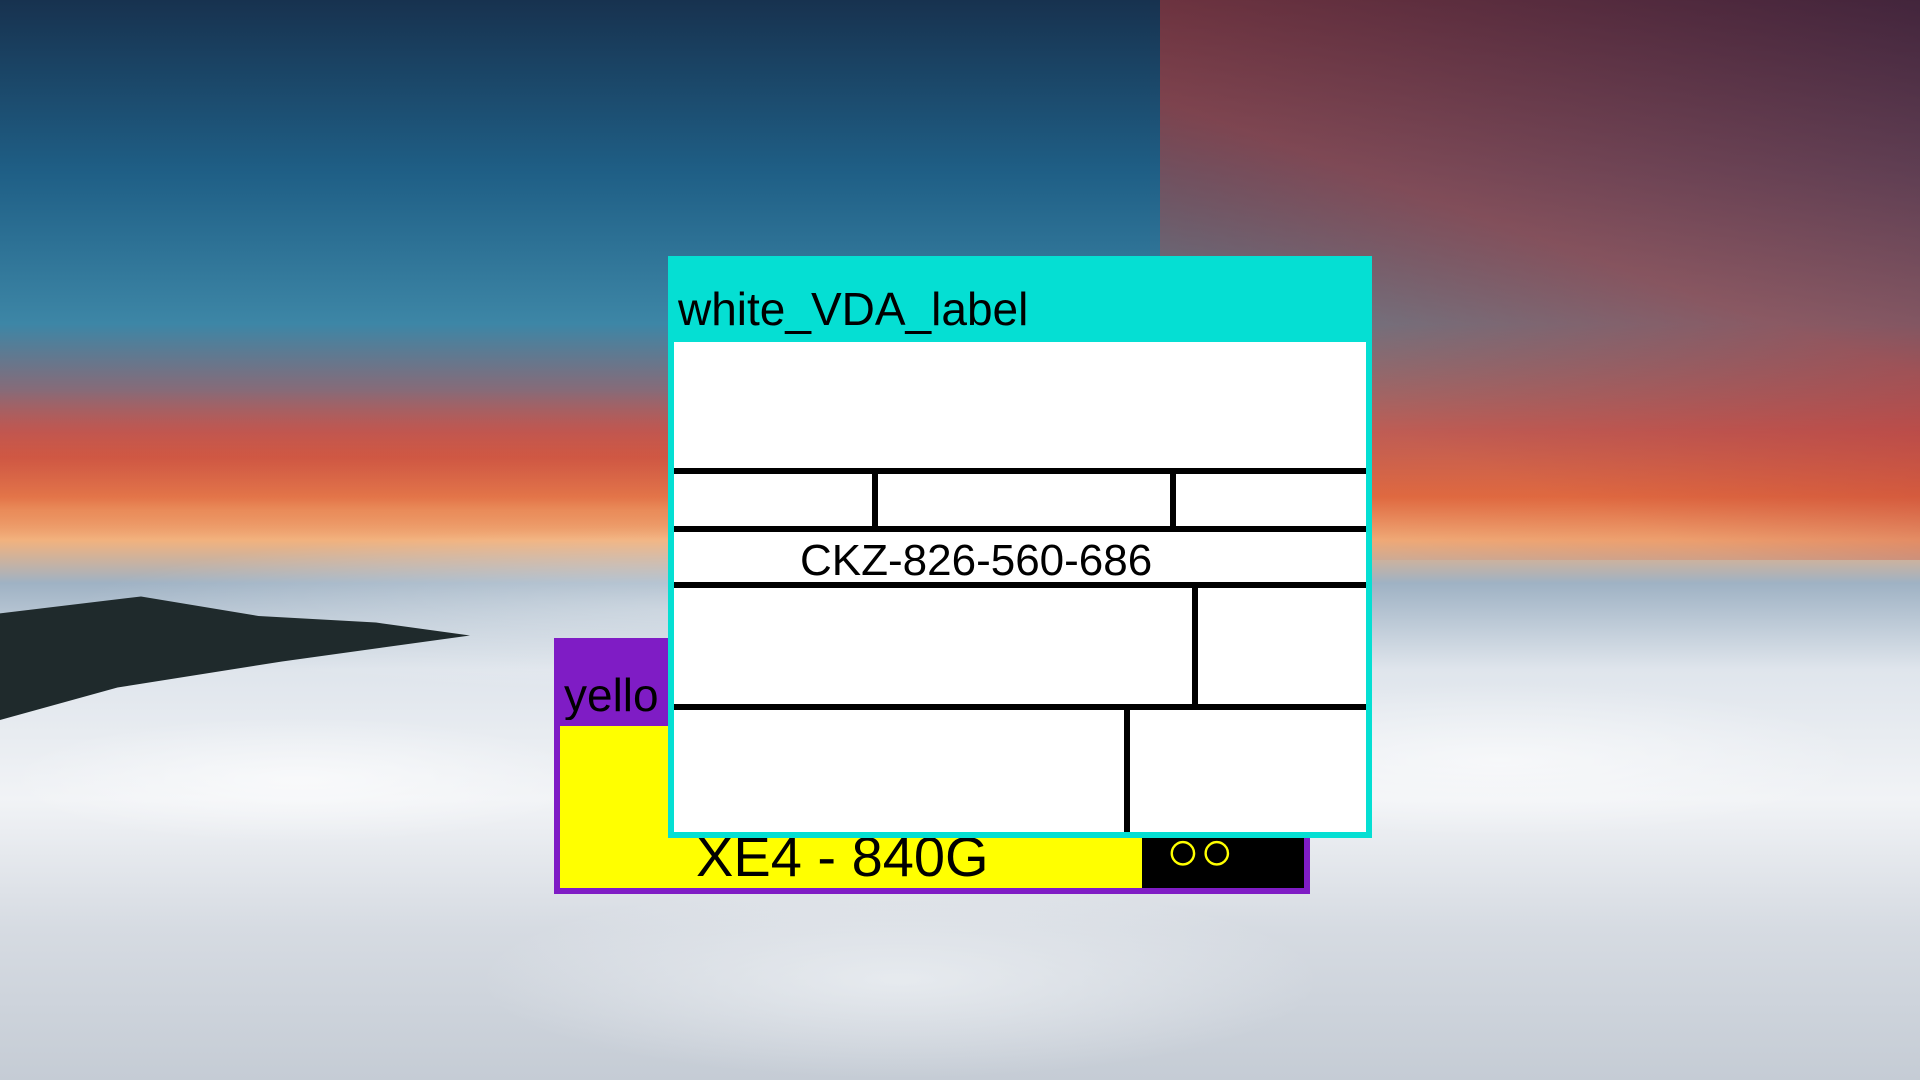 The height and width of the screenshot is (1080, 1920). Describe the element at coordinates (1127, 768) in the screenshot. I see `label-divider-row5` at that location.